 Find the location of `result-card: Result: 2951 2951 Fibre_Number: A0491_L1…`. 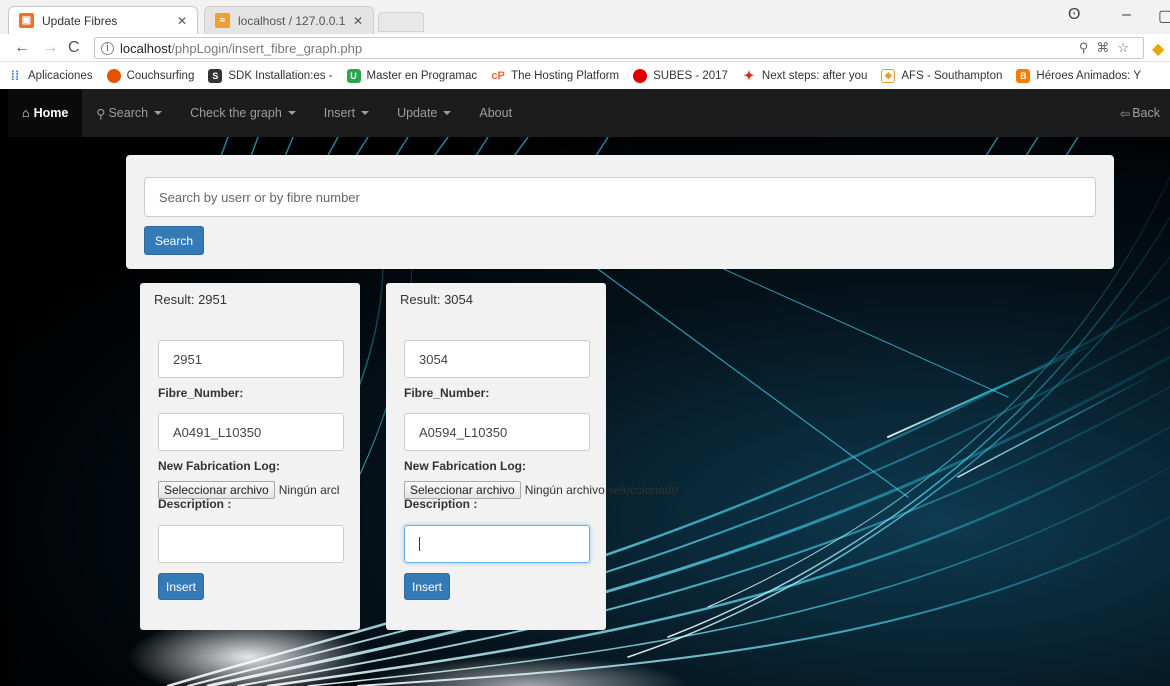

result-card: Result: 2951 2951 Fibre_Number: A0491_L1… is located at coordinates (250, 456).